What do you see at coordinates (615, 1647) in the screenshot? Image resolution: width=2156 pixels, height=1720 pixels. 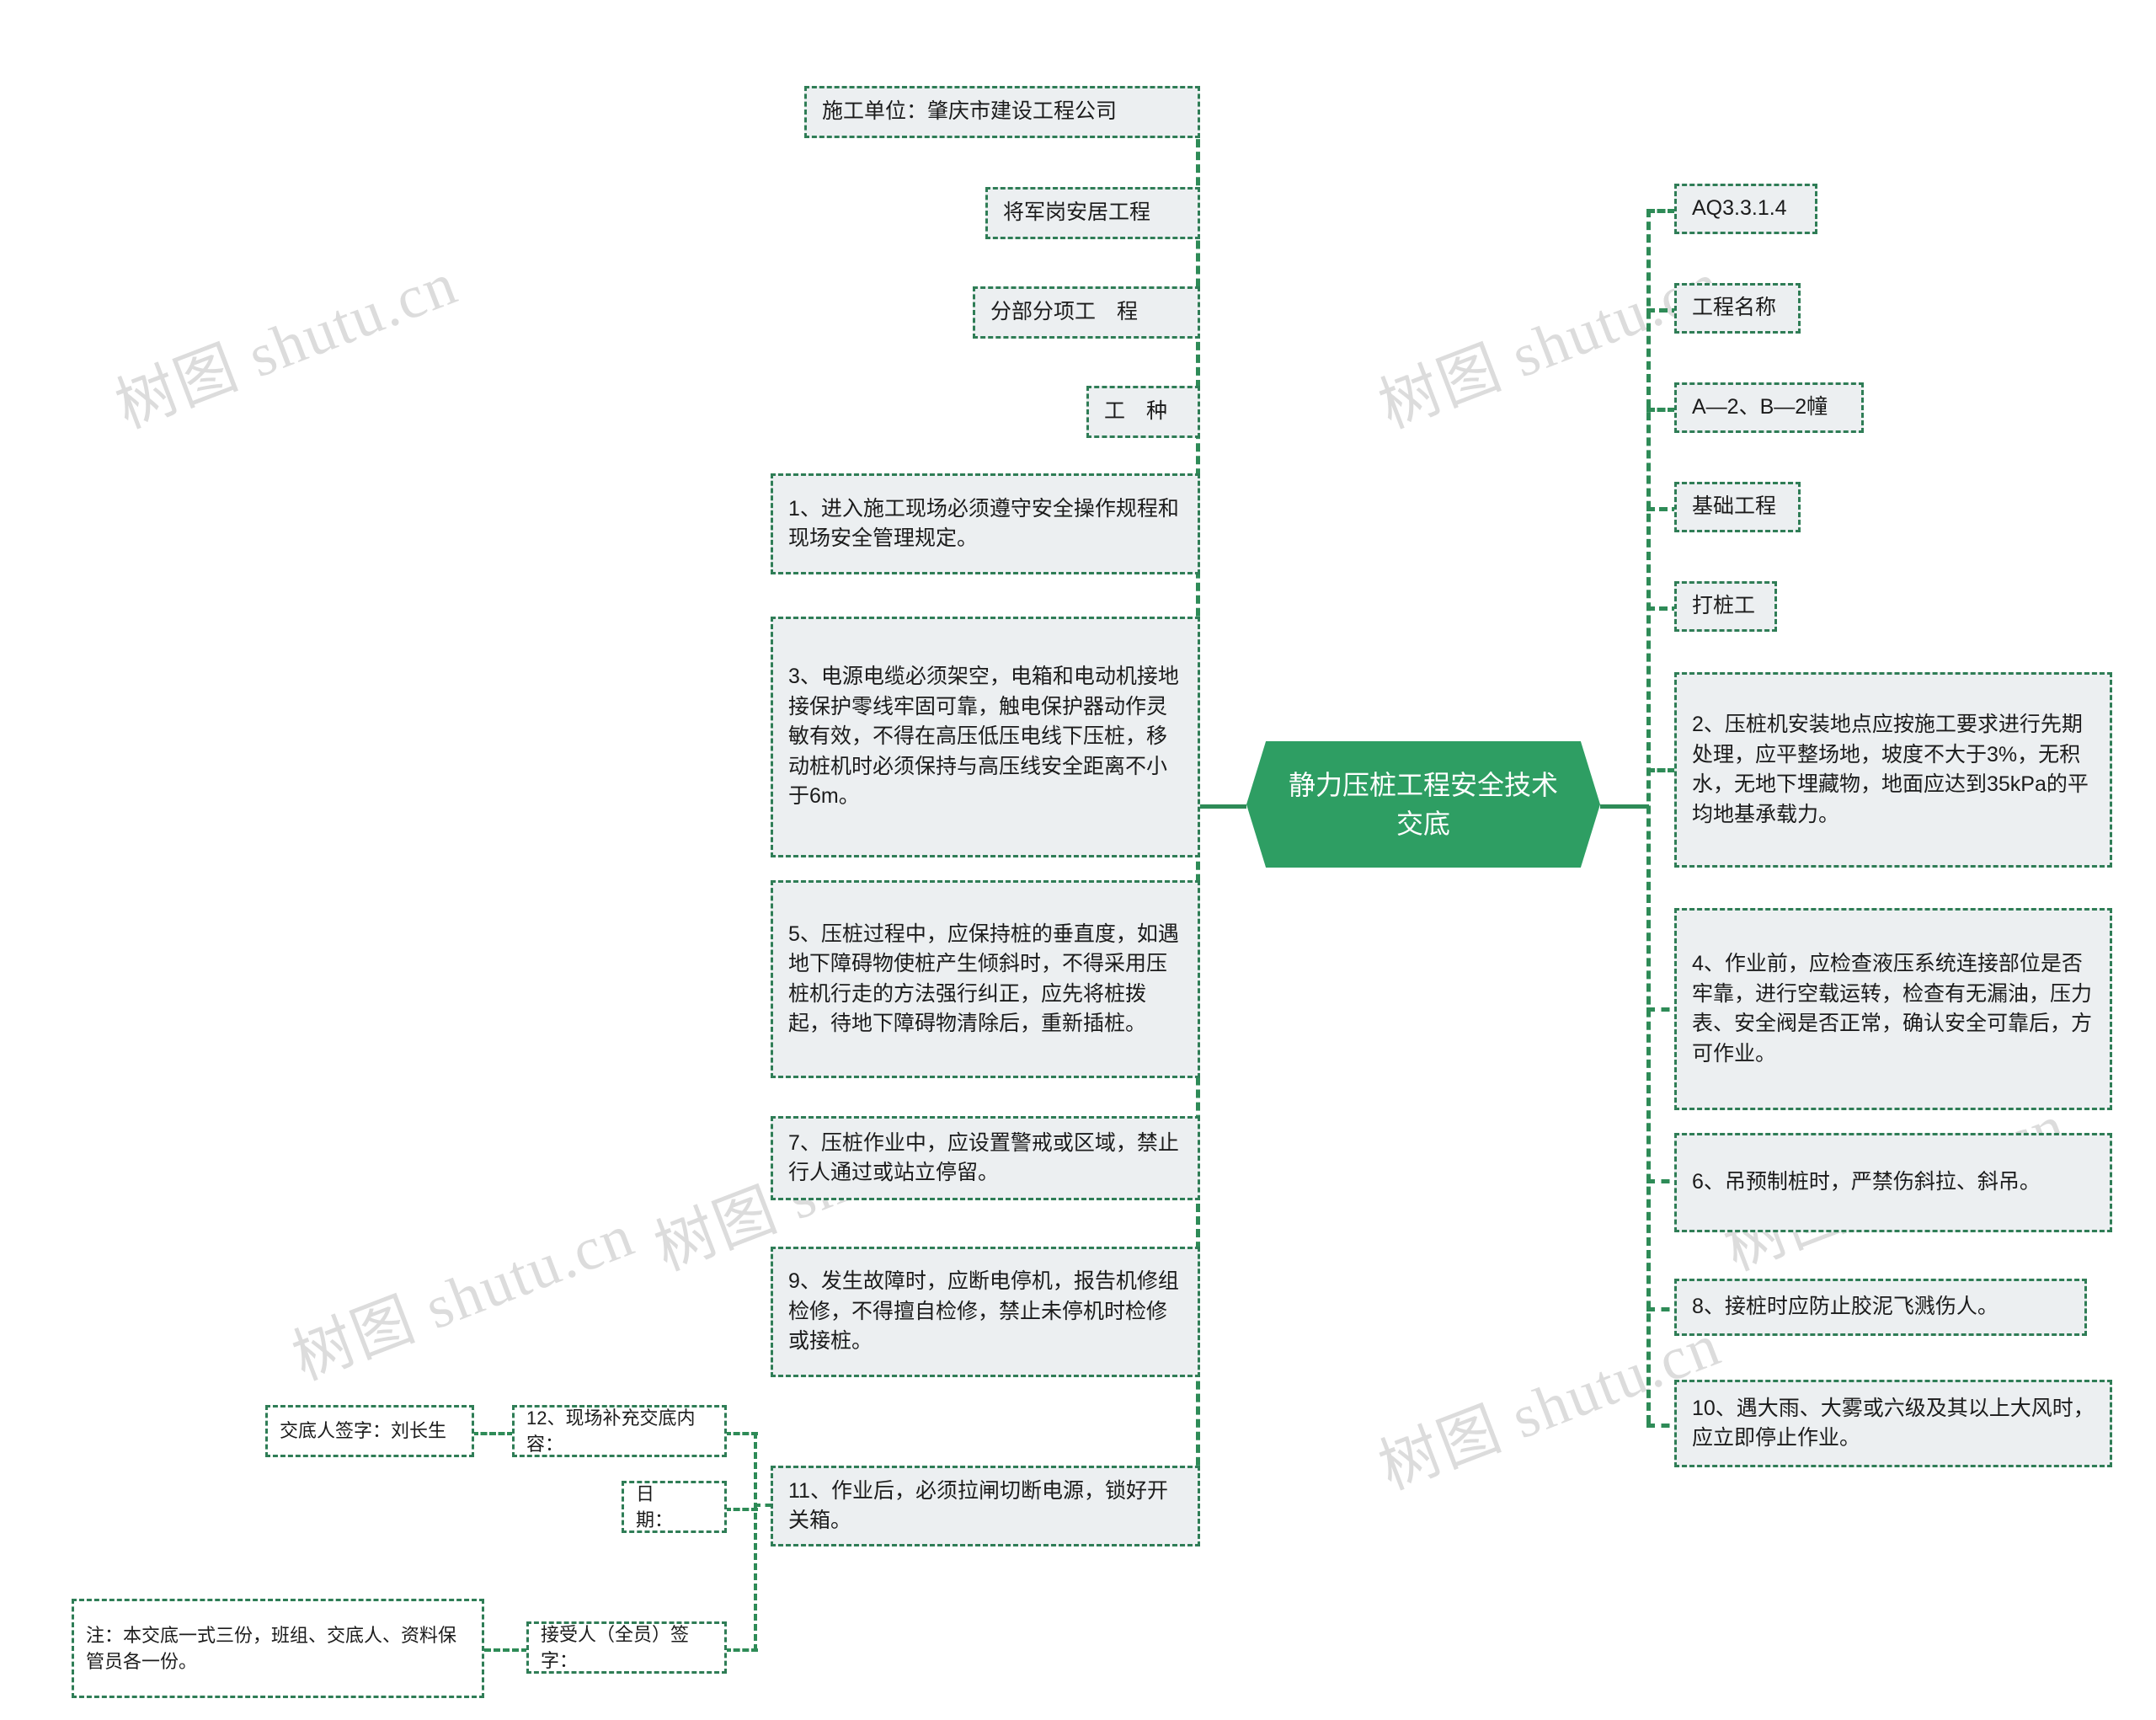 I see `node-label: 接受人（全员）签字：` at bounding box center [615, 1647].